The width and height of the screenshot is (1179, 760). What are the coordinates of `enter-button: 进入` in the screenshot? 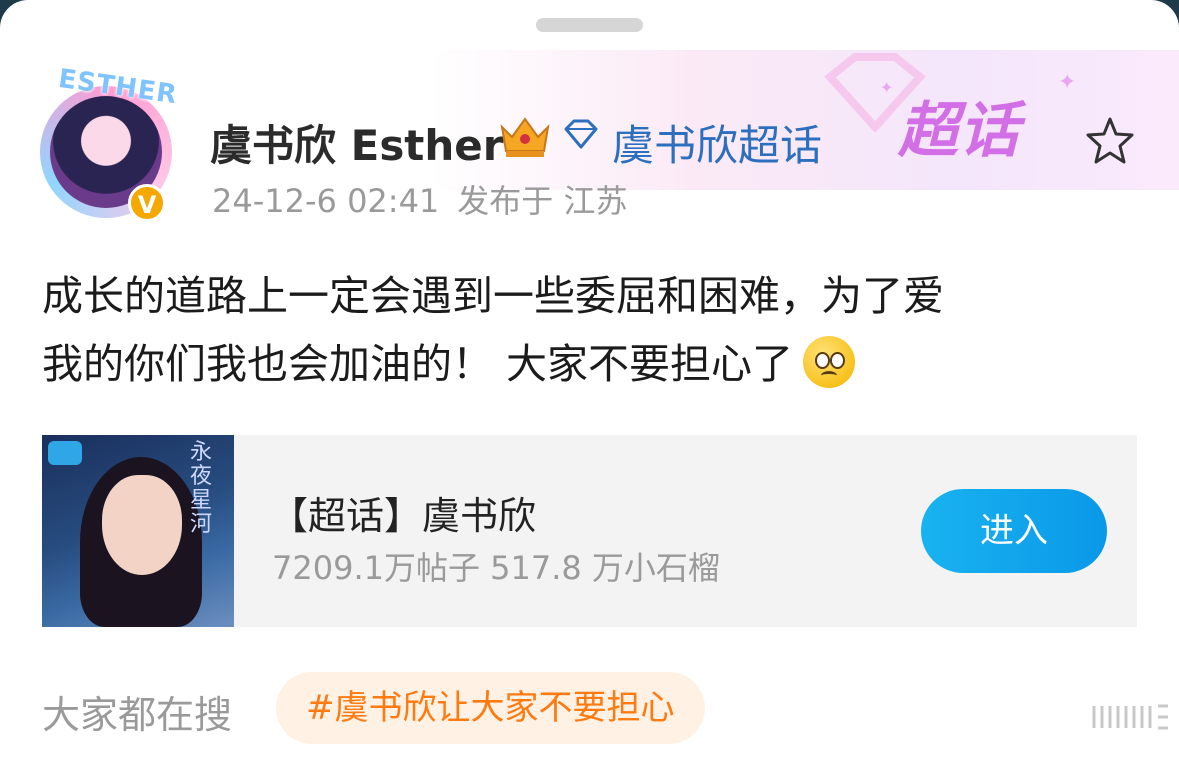 It's located at (1014, 531).